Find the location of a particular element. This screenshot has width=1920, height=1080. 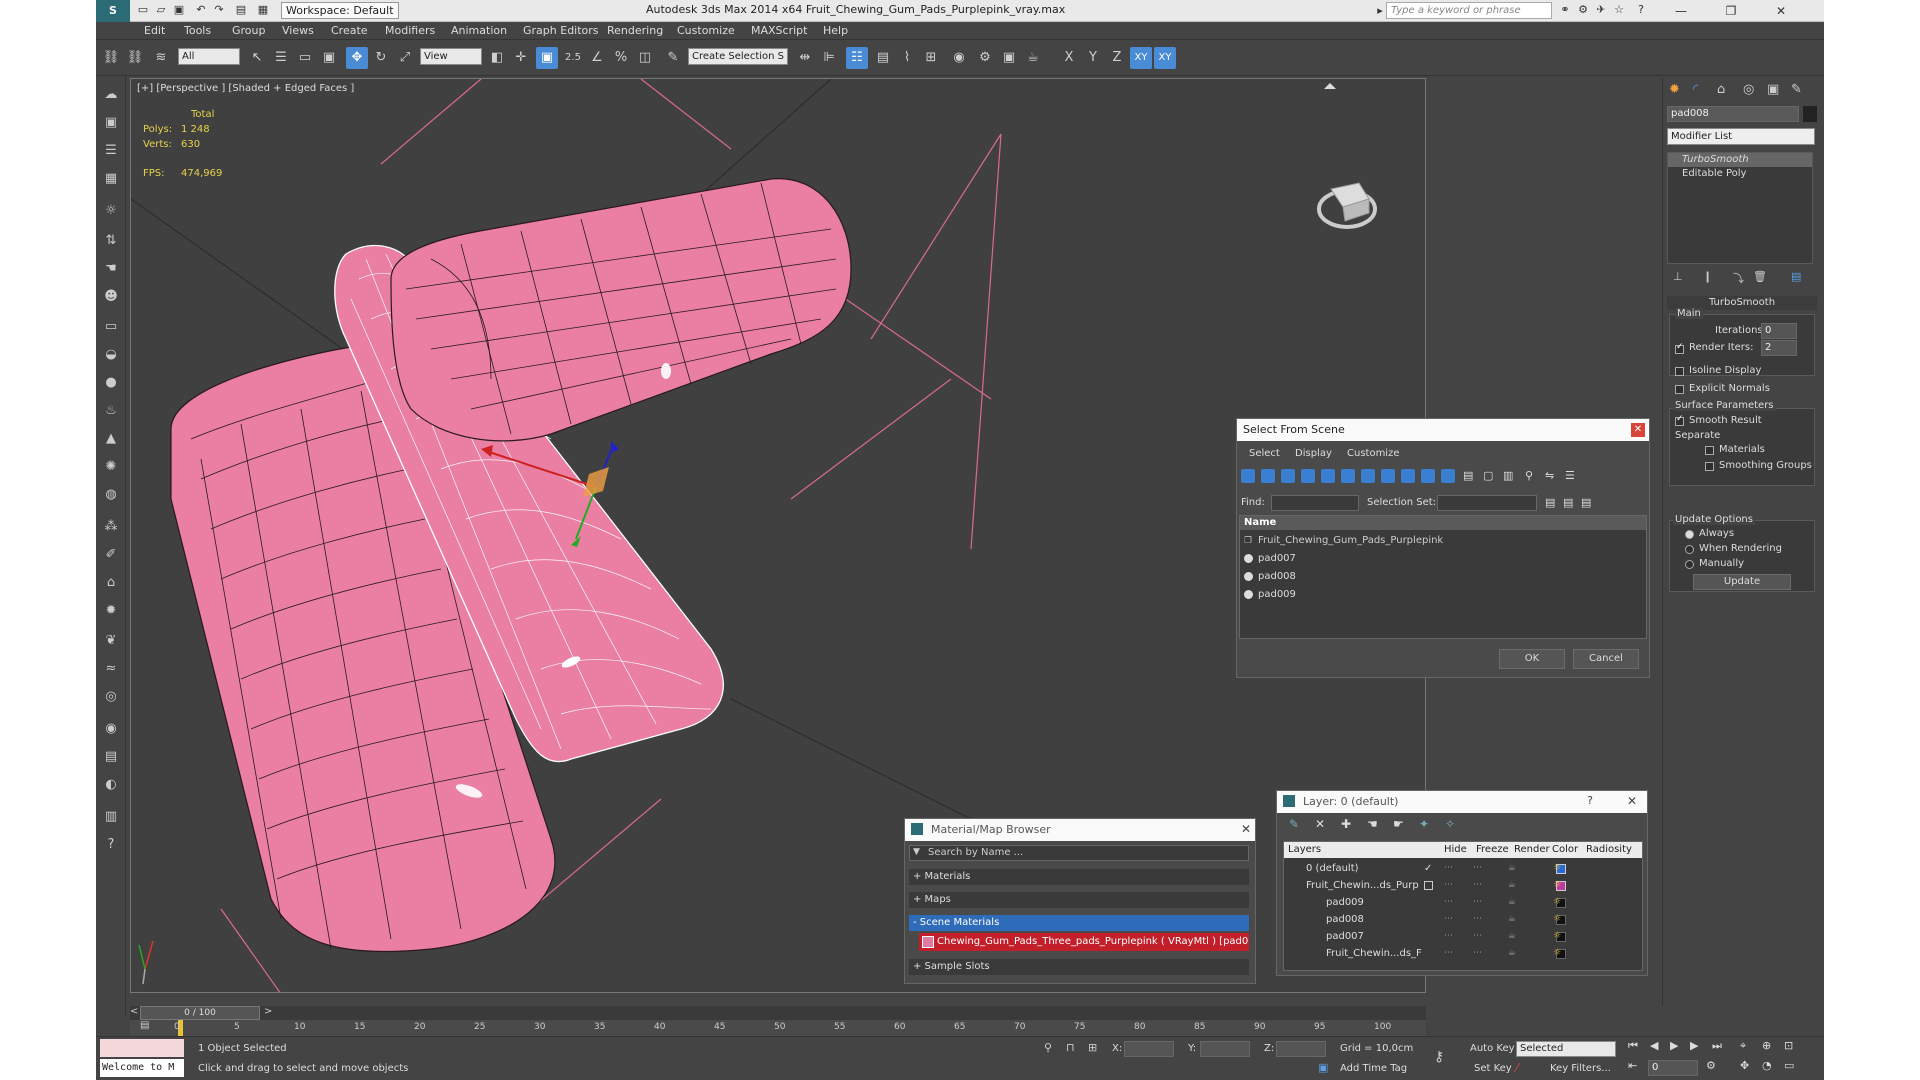

search-expand-icon: ▸ is located at coordinates (1380, 11).